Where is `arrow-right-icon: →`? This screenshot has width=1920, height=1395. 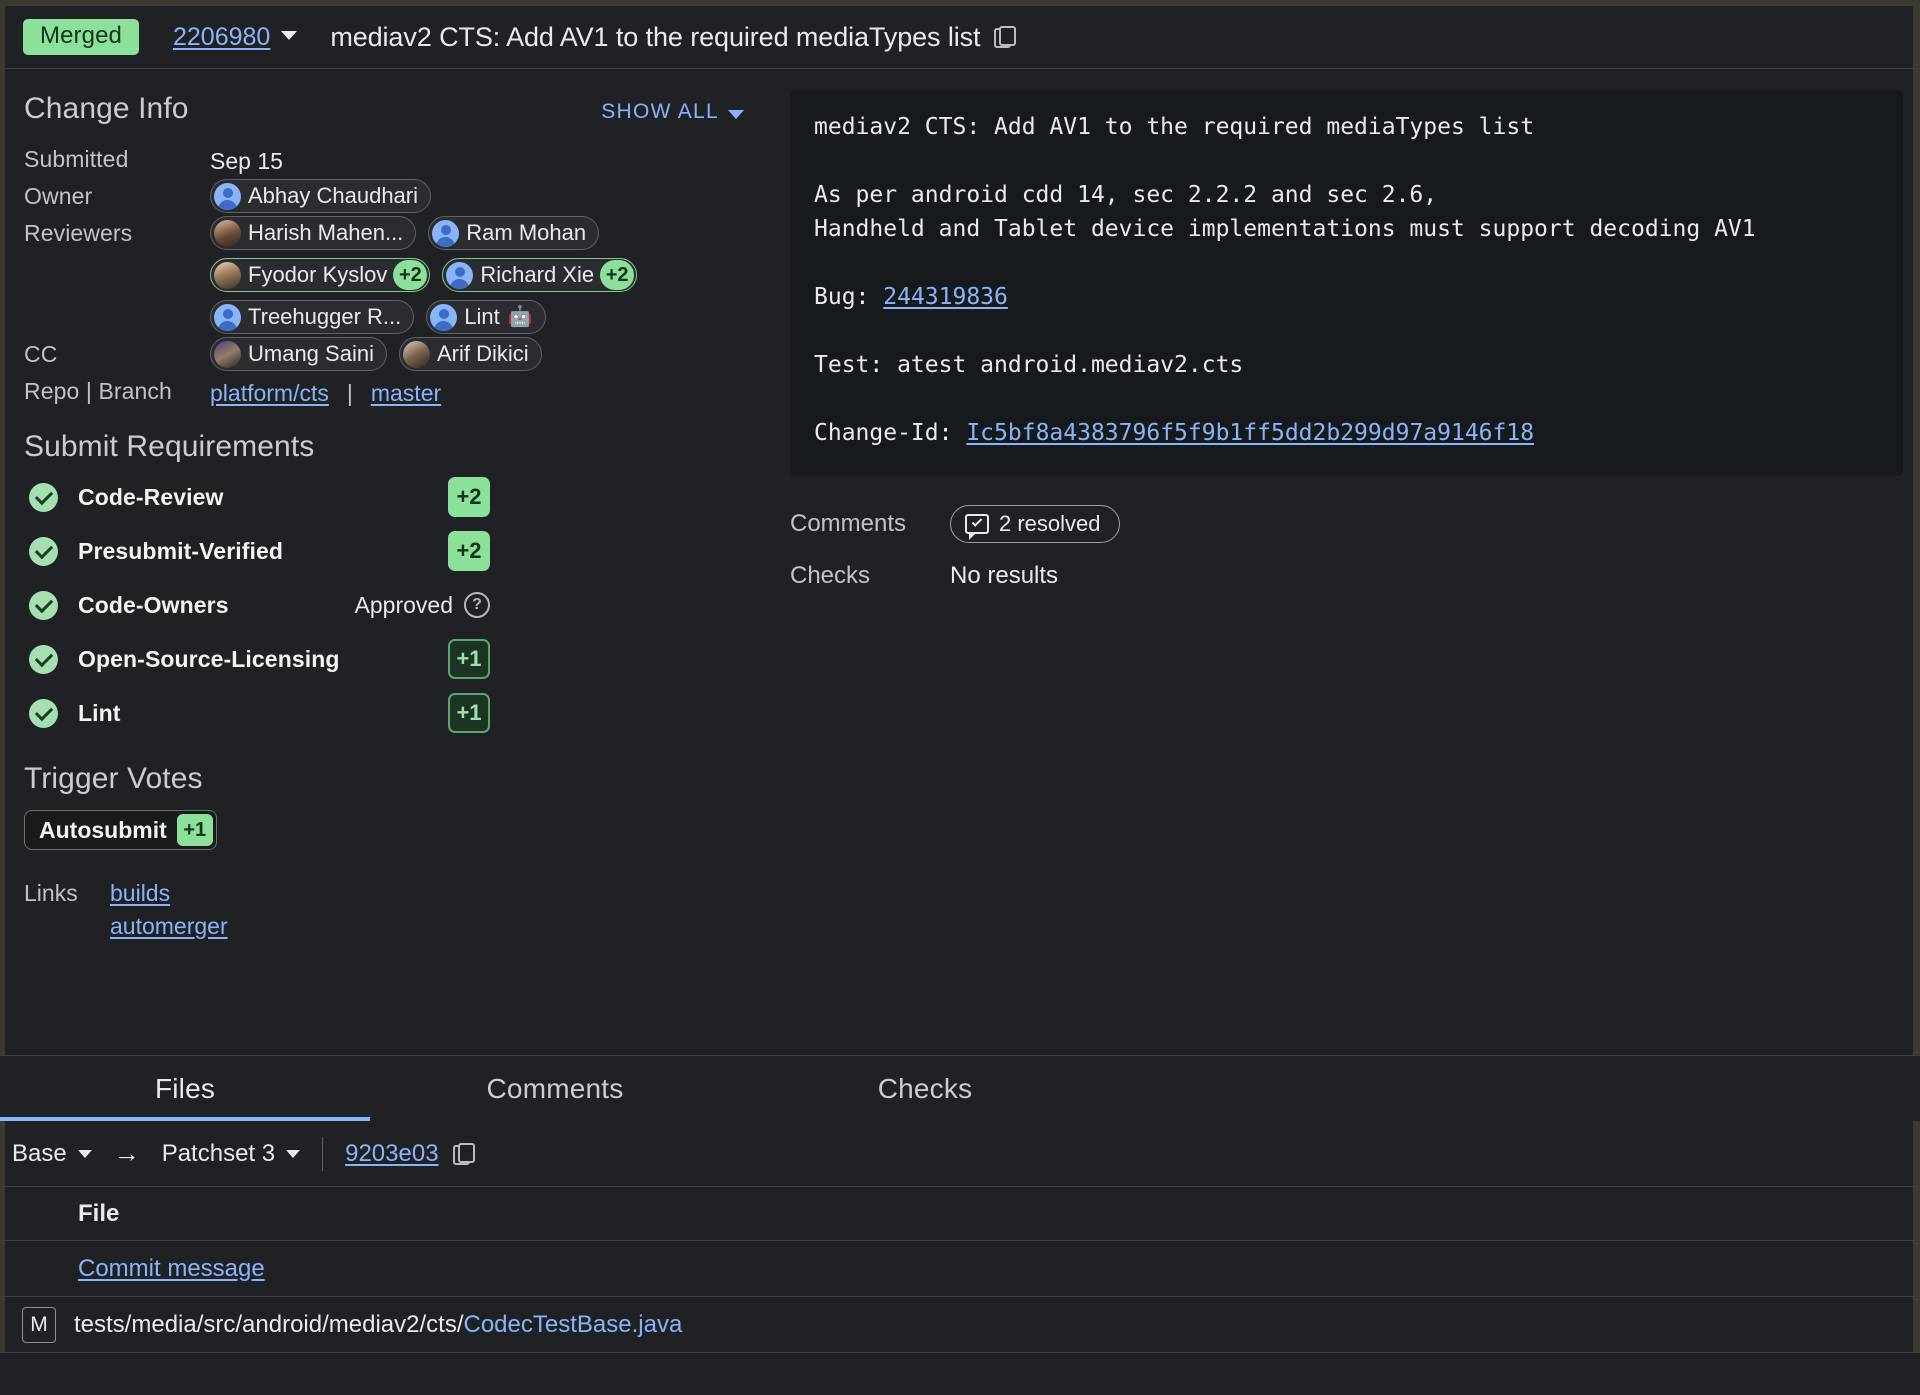 arrow-right-icon: → is located at coordinates (126, 1153).